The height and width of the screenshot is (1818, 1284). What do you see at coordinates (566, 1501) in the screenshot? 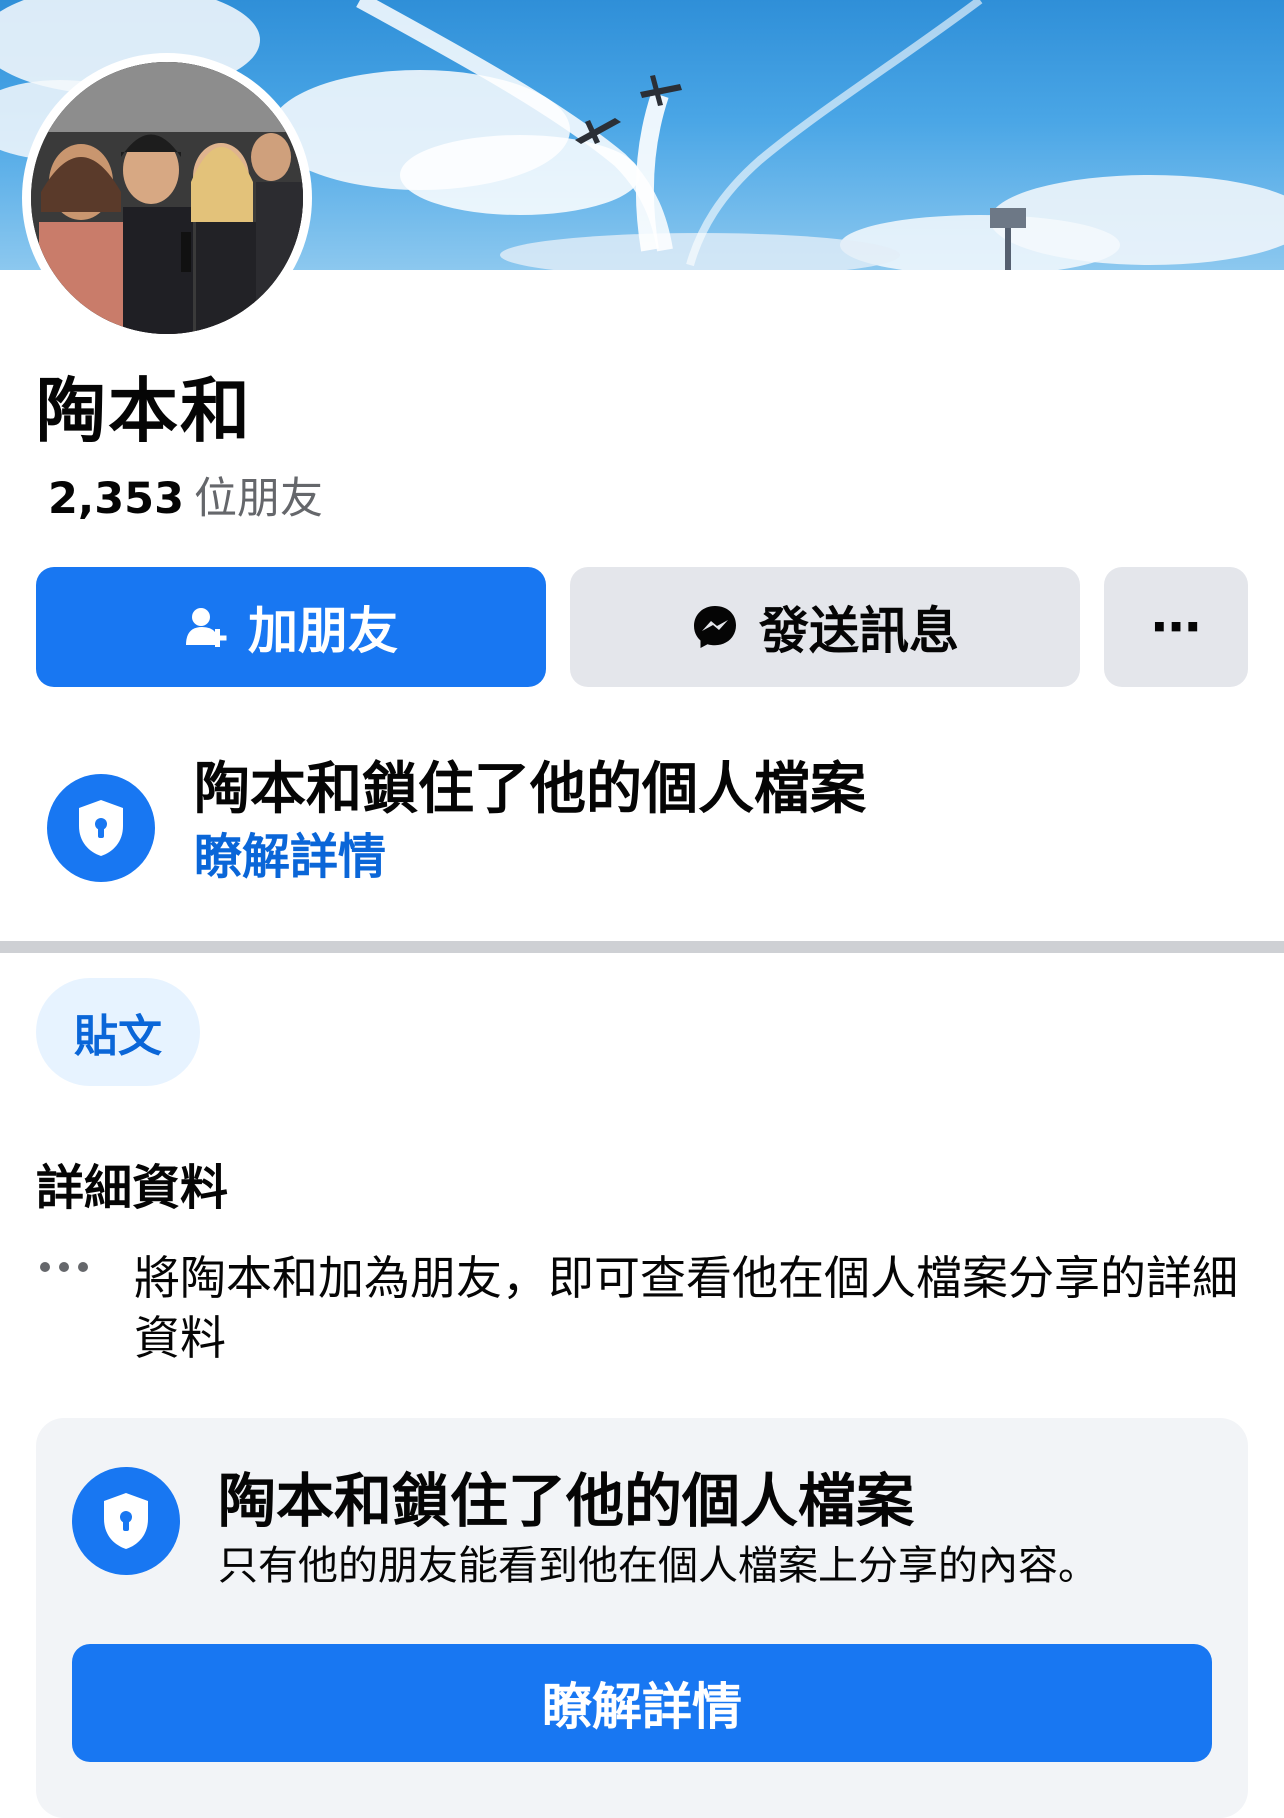
I see `locked-card-title: 陶本和鎖住了他的個人檔案` at bounding box center [566, 1501].